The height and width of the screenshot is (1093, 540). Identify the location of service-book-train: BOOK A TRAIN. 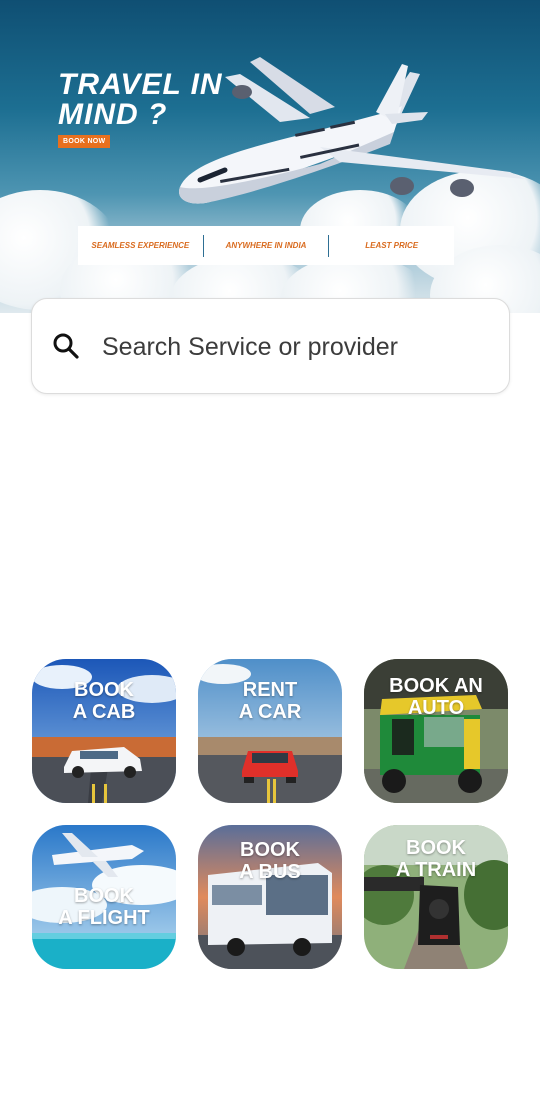
(436, 897).